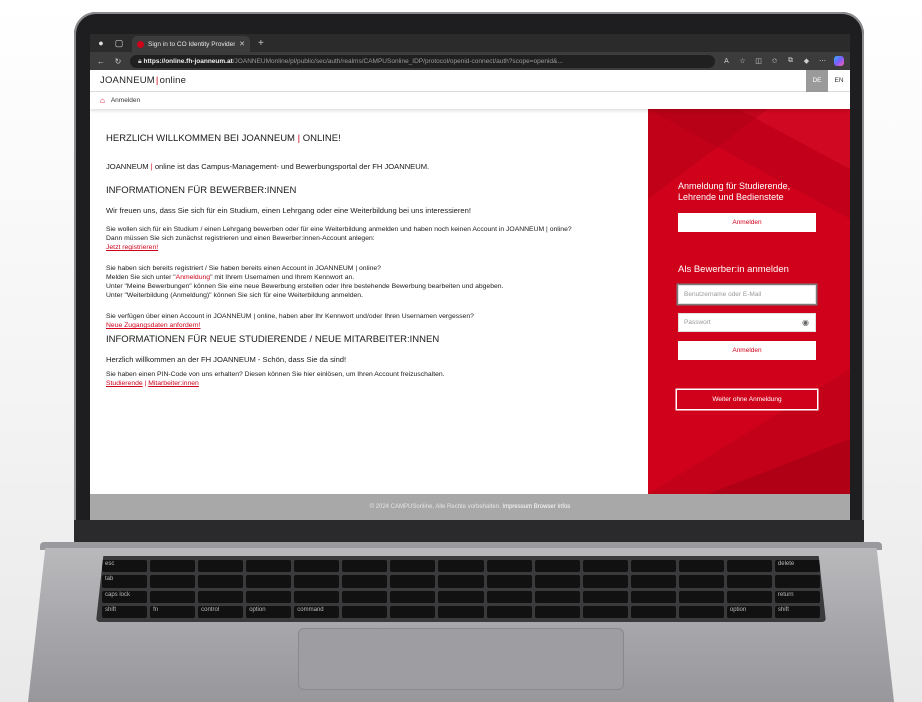 The width and height of the screenshot is (922, 702). What do you see at coordinates (747, 350) in the screenshot?
I see `applicant-login-button: Anmelden` at bounding box center [747, 350].